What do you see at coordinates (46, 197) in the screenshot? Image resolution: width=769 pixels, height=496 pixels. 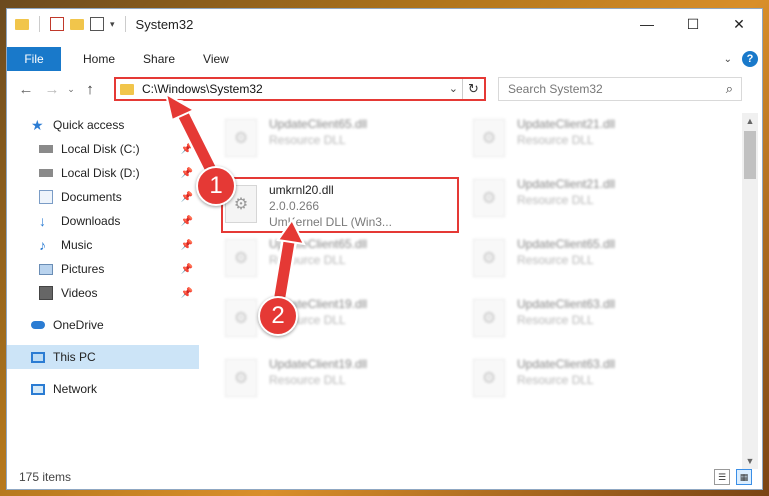 I see `documents-icon` at bounding box center [46, 197].